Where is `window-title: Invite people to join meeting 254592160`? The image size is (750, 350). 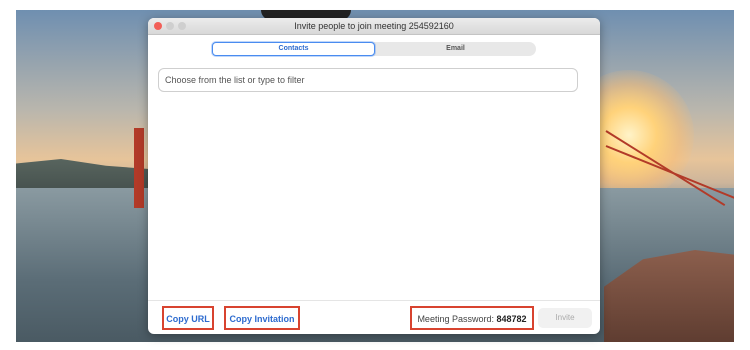 window-title: Invite people to join meeting 254592160 is located at coordinates (374, 26).